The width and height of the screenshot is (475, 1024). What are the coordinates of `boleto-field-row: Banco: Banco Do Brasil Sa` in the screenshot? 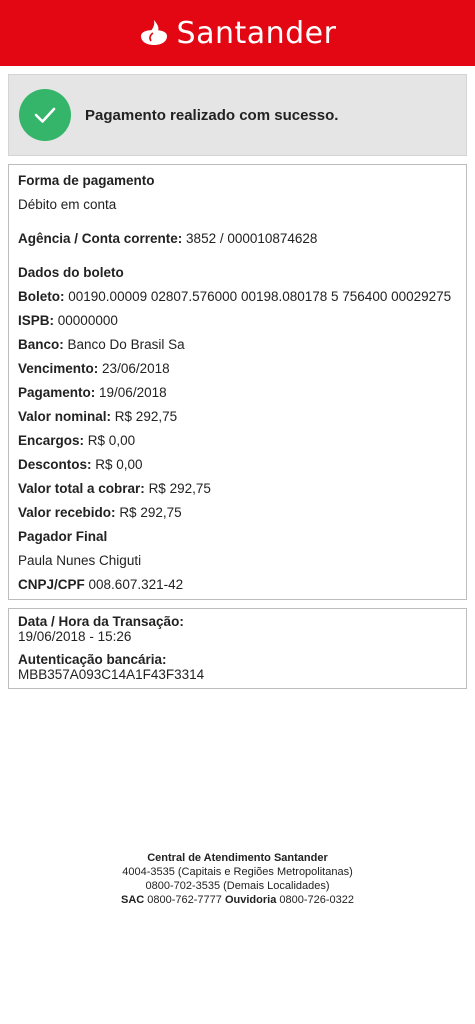 It's located at (237, 345).